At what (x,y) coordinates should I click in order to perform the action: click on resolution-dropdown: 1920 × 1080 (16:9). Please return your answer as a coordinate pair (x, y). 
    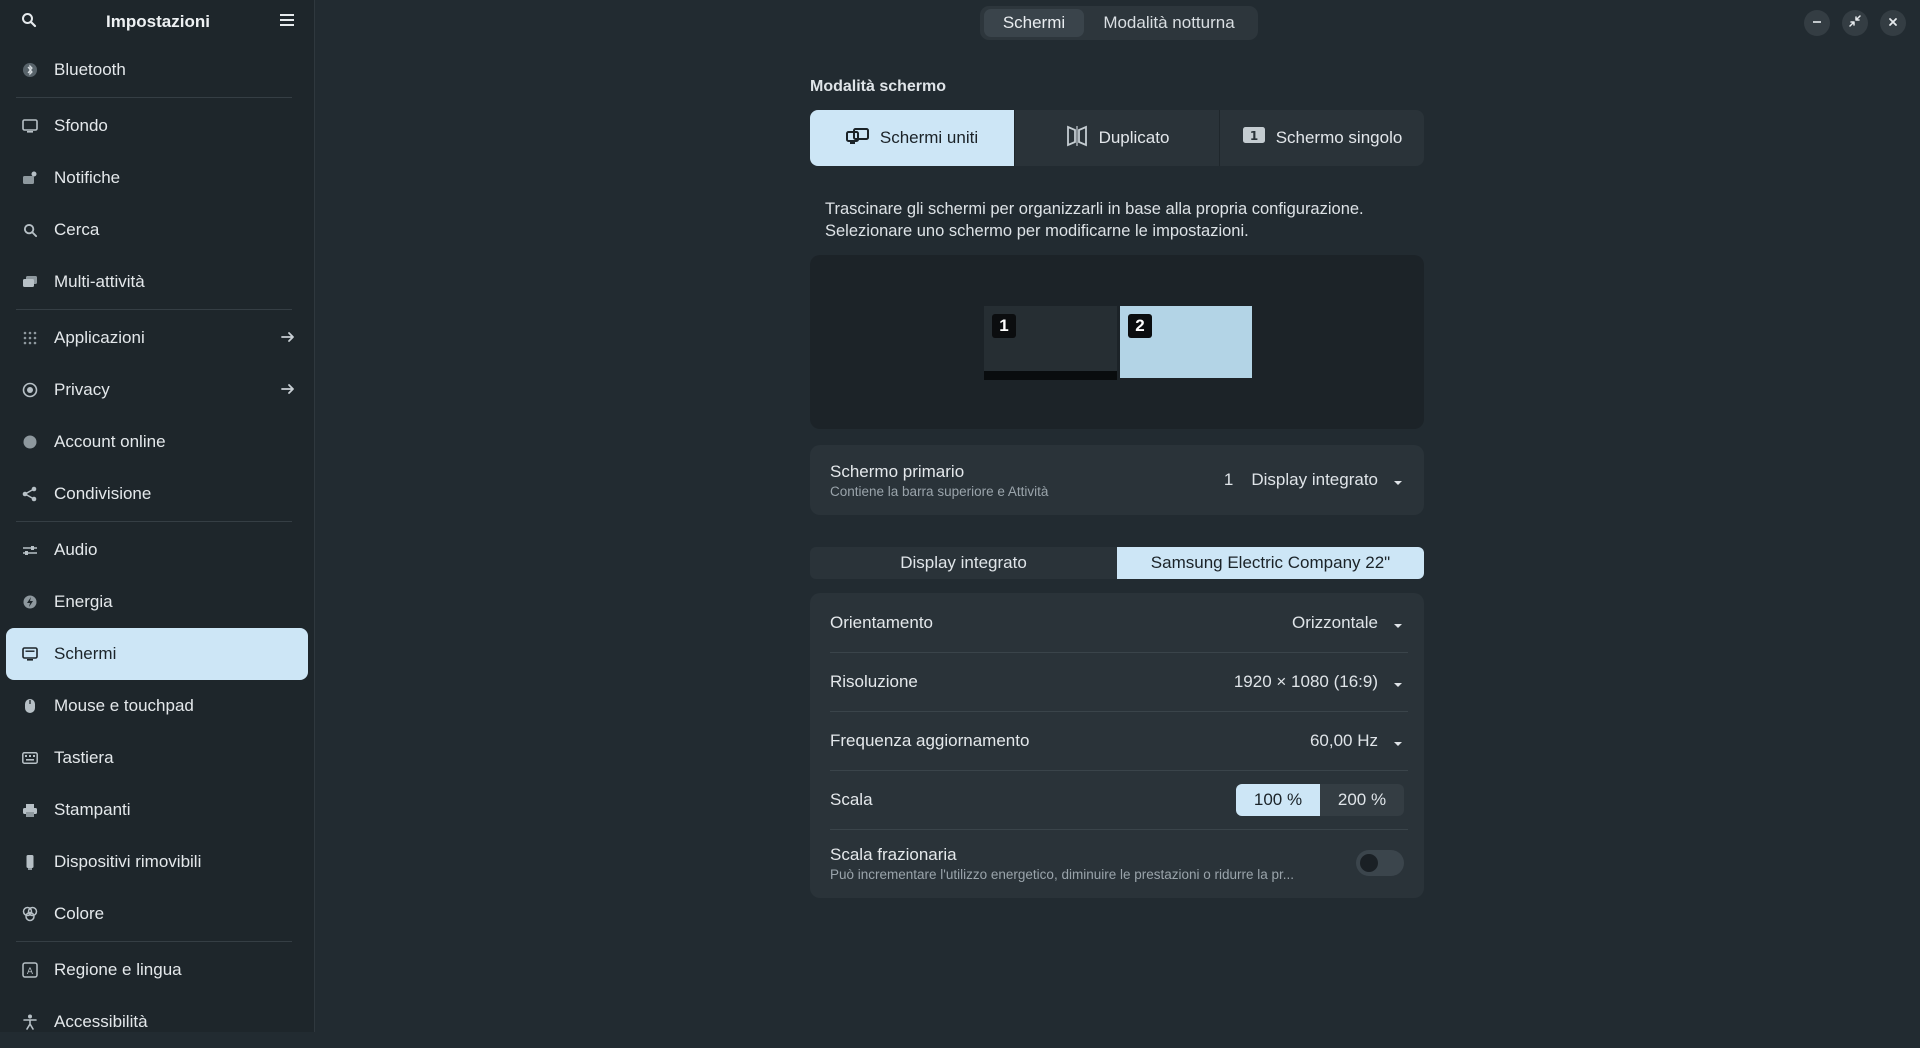
    Looking at the image, I should click on (1319, 682).